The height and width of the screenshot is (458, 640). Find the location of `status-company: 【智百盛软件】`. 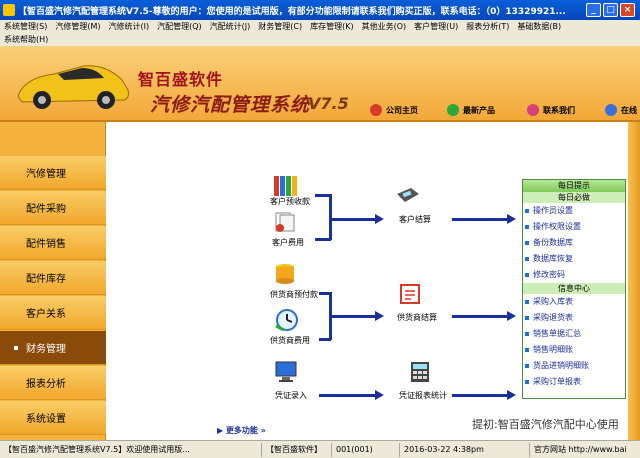

status-company: 【智百盛软件】 is located at coordinates (297, 449).